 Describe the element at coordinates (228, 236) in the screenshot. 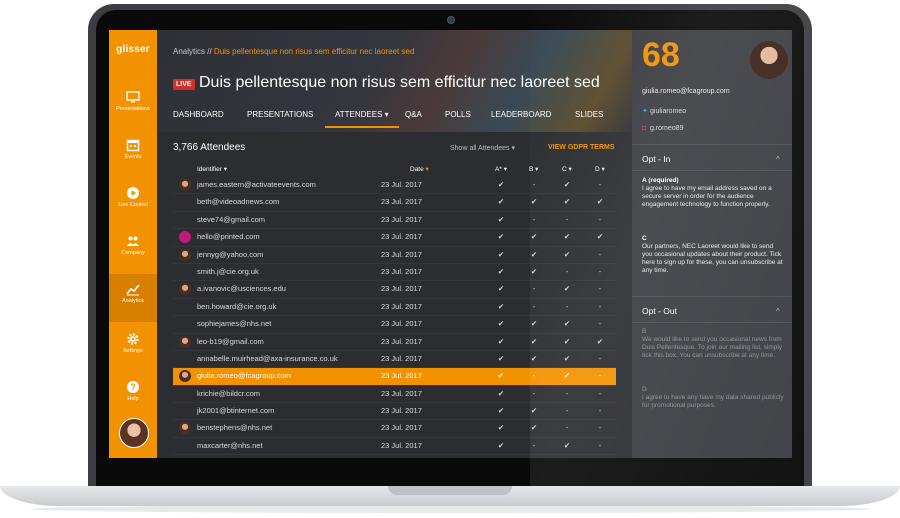

I see `attendee-identifier: hello@printed.com` at that location.